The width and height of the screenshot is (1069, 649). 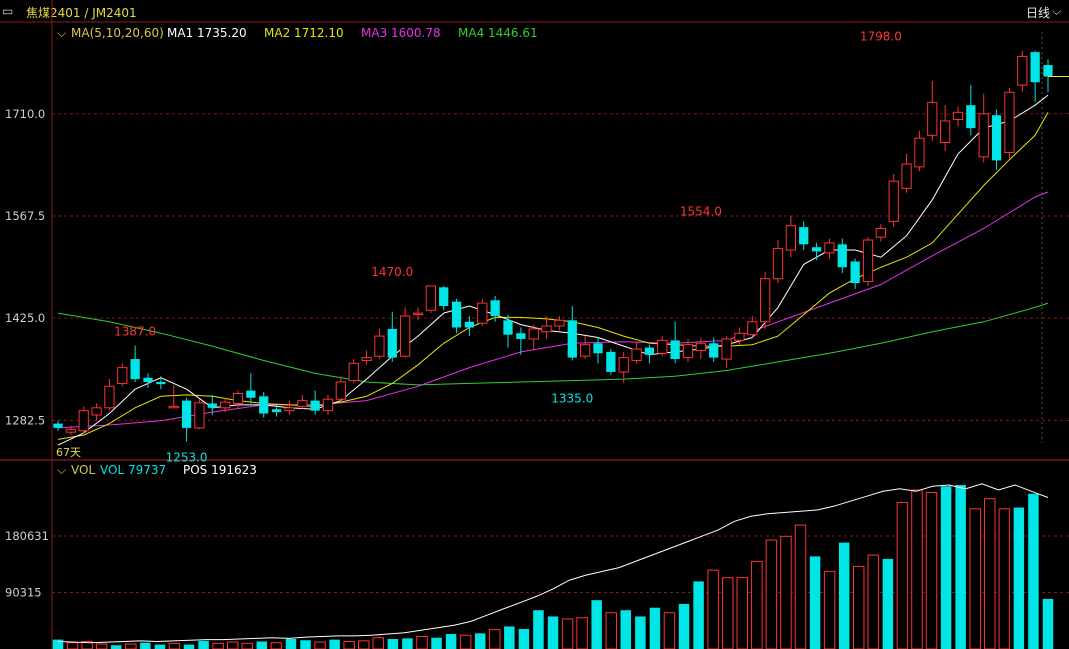 I want to click on price-annotation: 1470.0, so click(x=392, y=272).